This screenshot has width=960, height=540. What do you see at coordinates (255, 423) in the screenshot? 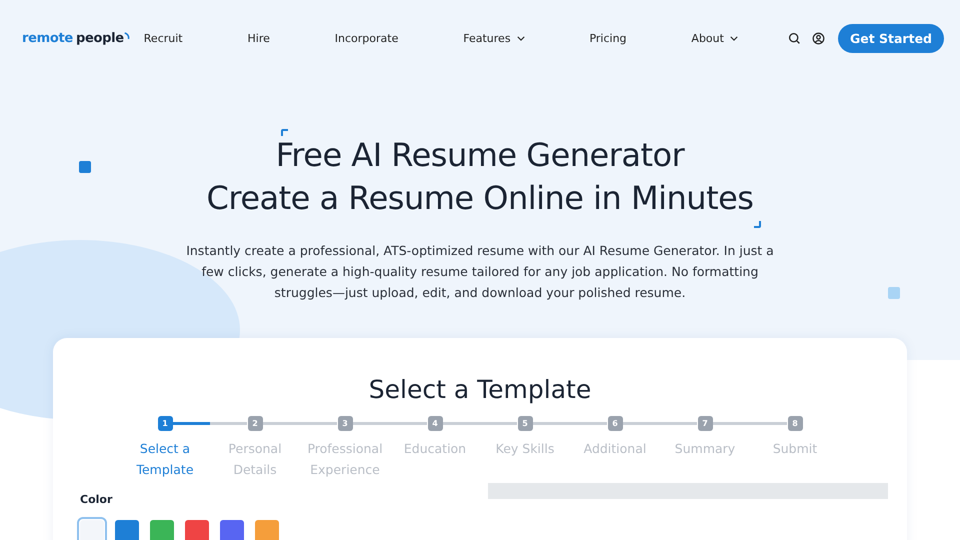
I see `step-number: 2` at bounding box center [255, 423].